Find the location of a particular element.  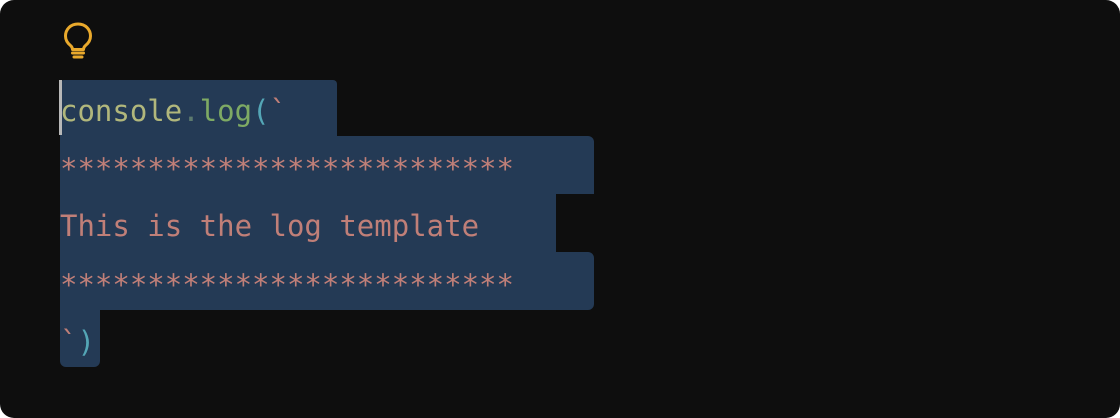

token-paren-close: ) is located at coordinates (86, 342).